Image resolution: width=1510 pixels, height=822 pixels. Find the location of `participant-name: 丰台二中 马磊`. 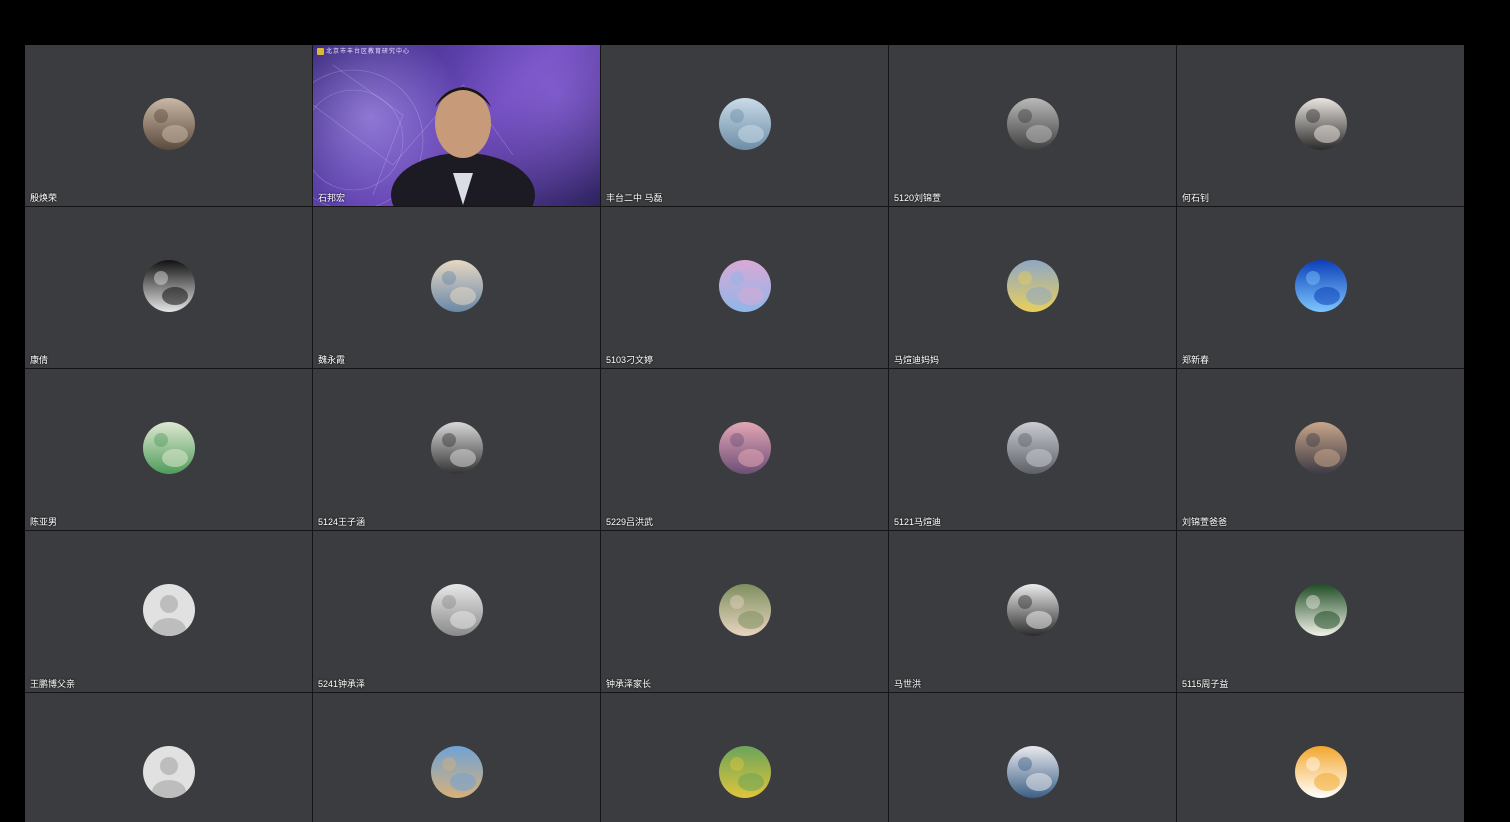

participant-name: 丰台二中 马磊 is located at coordinates (634, 198).